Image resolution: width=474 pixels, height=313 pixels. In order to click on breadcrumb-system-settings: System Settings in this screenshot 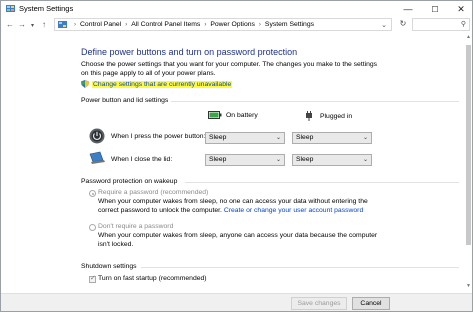, I will do `click(289, 24)`.